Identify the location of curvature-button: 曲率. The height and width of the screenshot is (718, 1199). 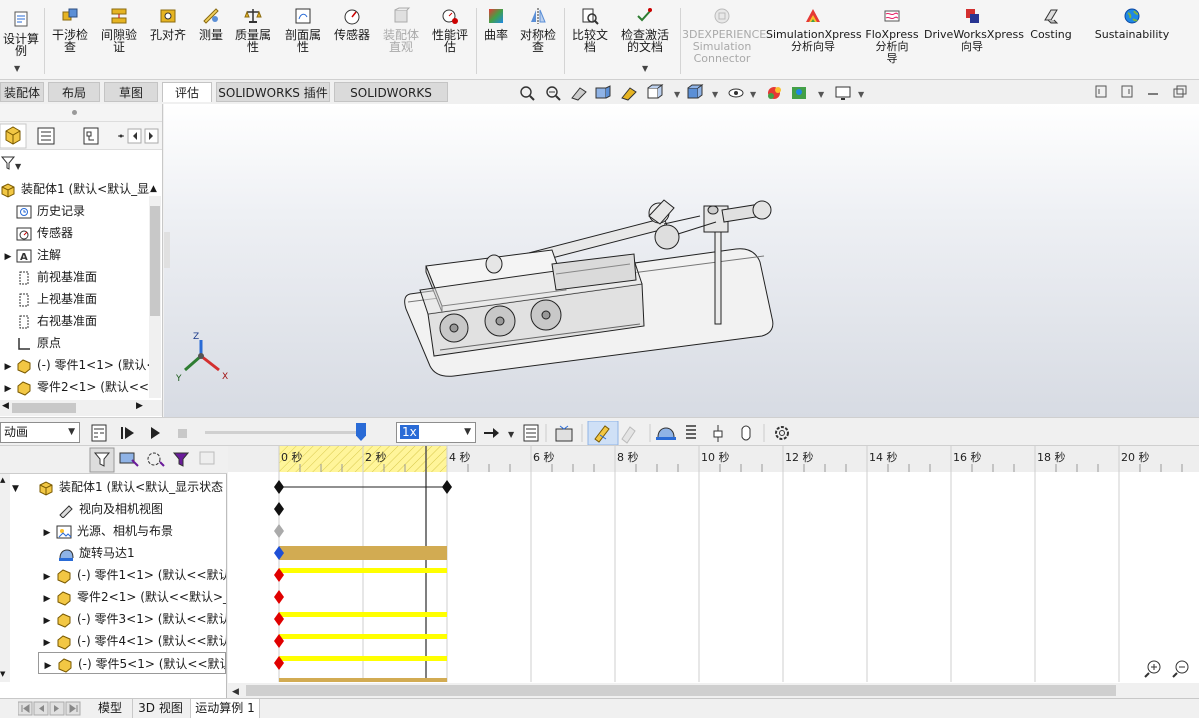
(496, 23).